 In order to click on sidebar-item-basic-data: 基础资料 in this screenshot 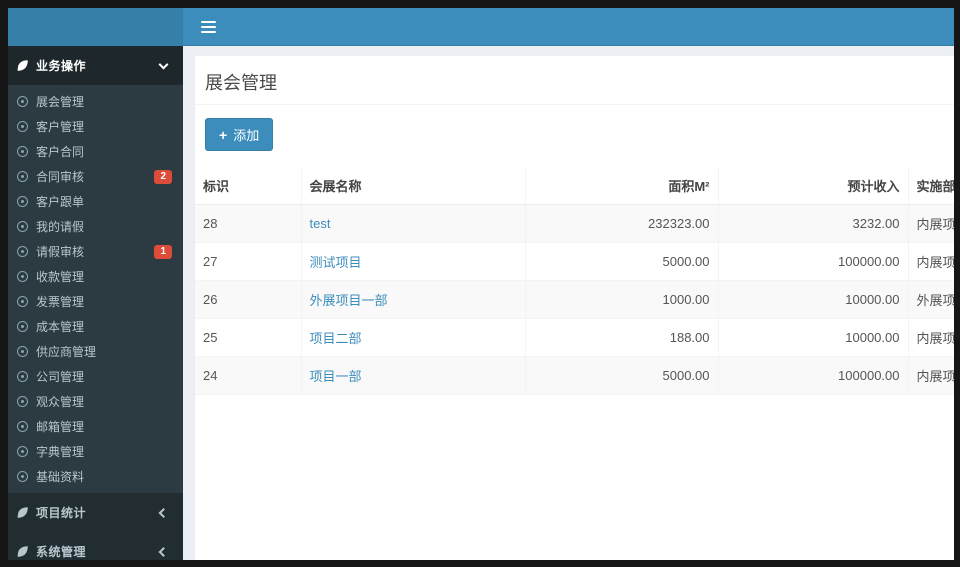, I will do `click(95, 476)`.